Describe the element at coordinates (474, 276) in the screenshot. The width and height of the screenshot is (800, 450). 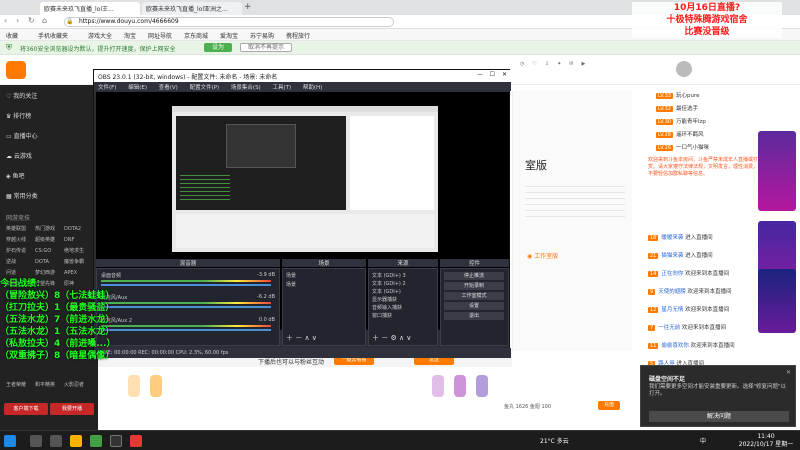
I see `stop-streaming-button: 停止推流` at that location.